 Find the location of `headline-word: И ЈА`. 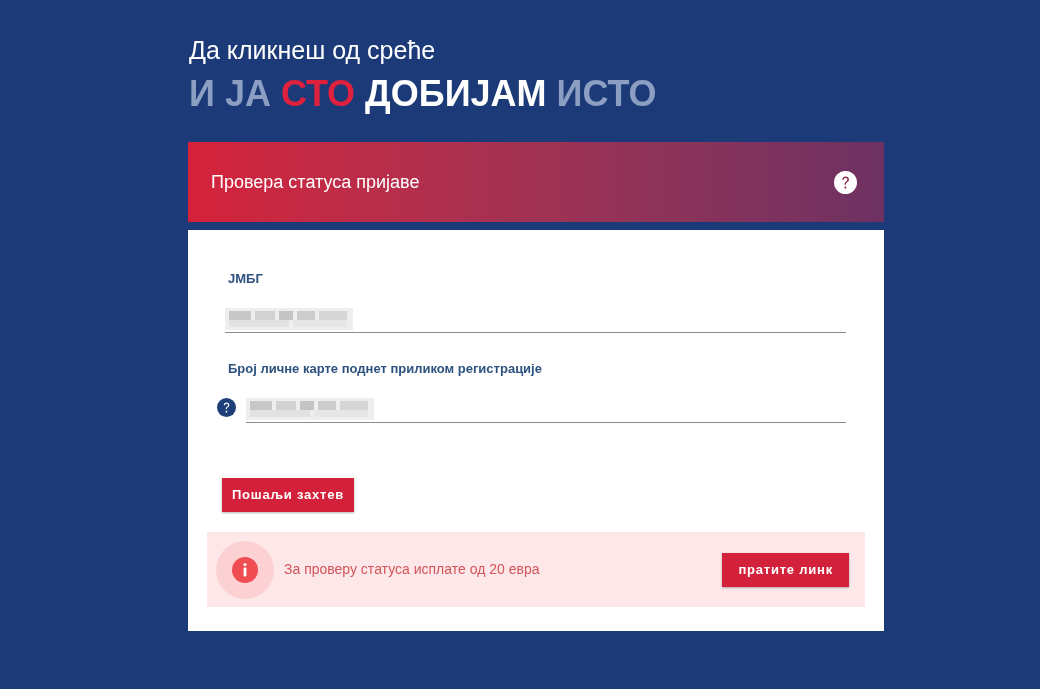

headline-word: И ЈА is located at coordinates (230, 94).